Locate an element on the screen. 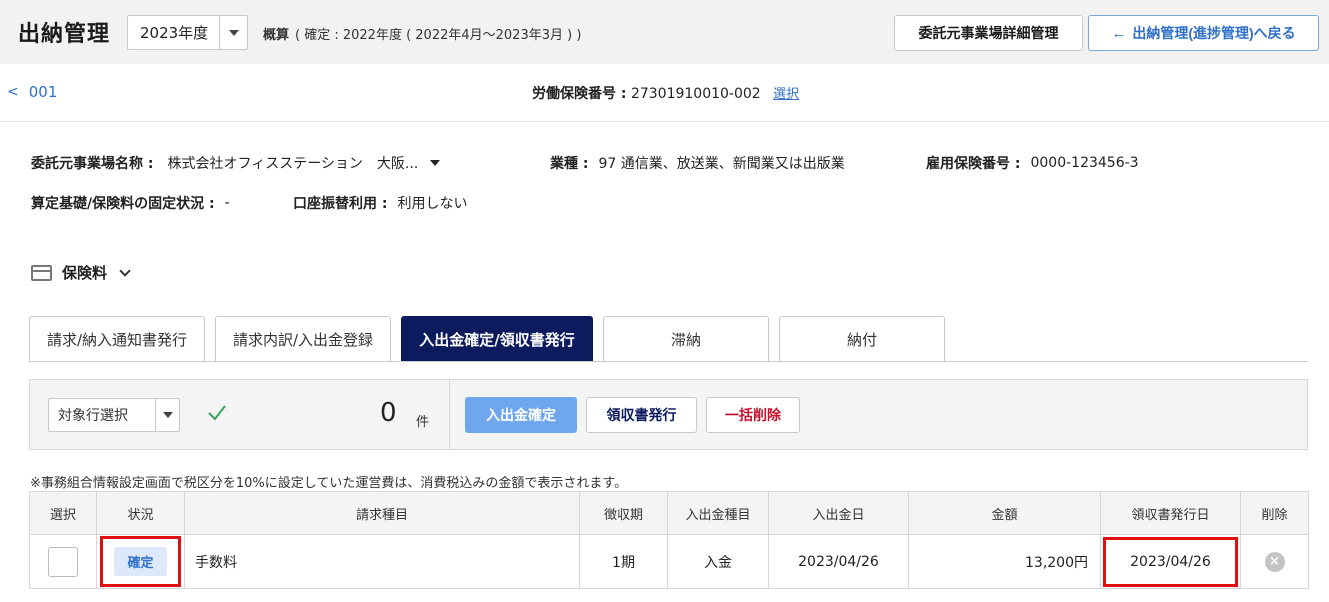 The width and height of the screenshot is (1329, 602). account-transfer-field: 口座振替利用 : 利用しない is located at coordinates (380, 203).